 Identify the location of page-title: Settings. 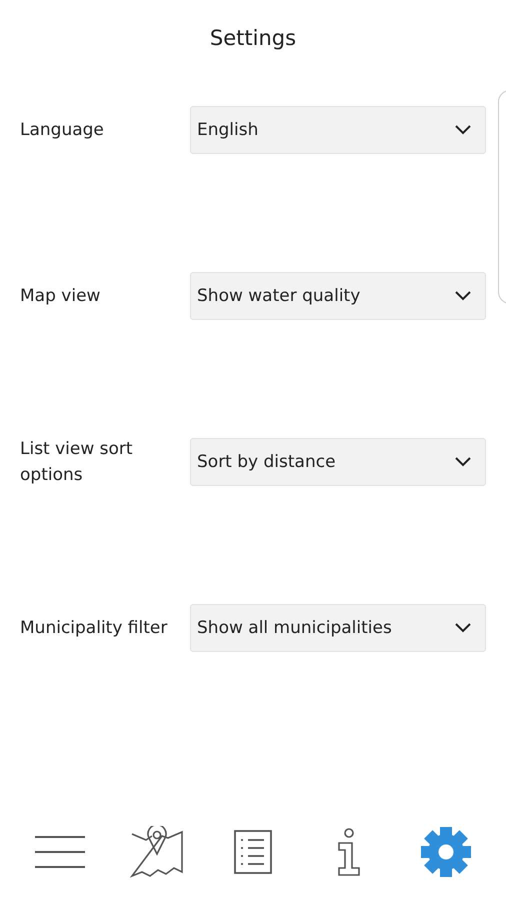
(253, 38).